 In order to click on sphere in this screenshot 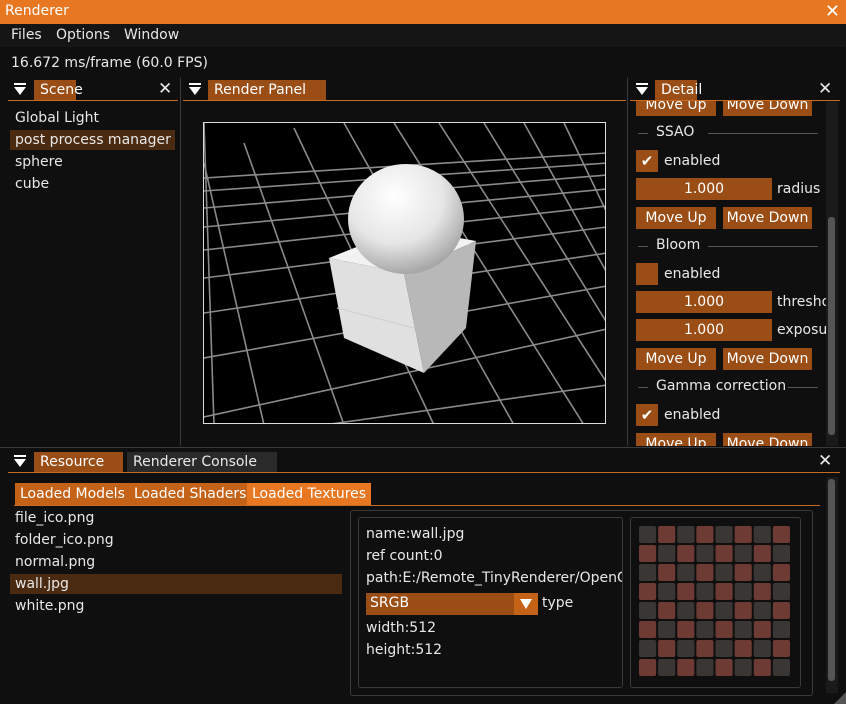, I will do `click(406, 219)`.